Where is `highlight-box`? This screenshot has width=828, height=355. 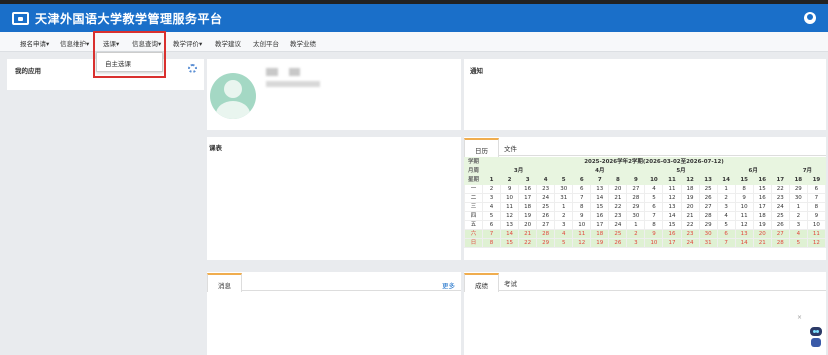
highlight-box is located at coordinates (129, 54).